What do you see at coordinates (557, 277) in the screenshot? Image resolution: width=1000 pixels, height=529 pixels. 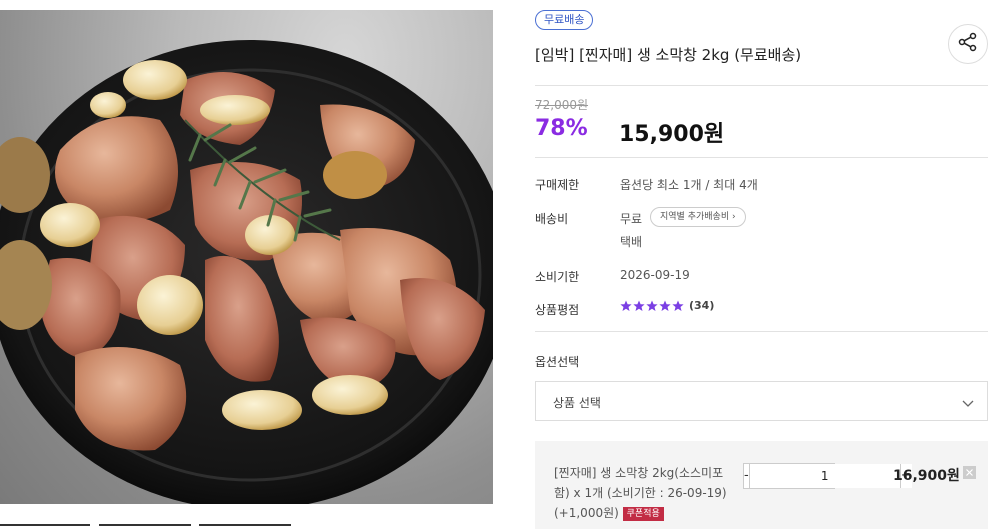 I see `expiry-label: 소비기한` at bounding box center [557, 277].